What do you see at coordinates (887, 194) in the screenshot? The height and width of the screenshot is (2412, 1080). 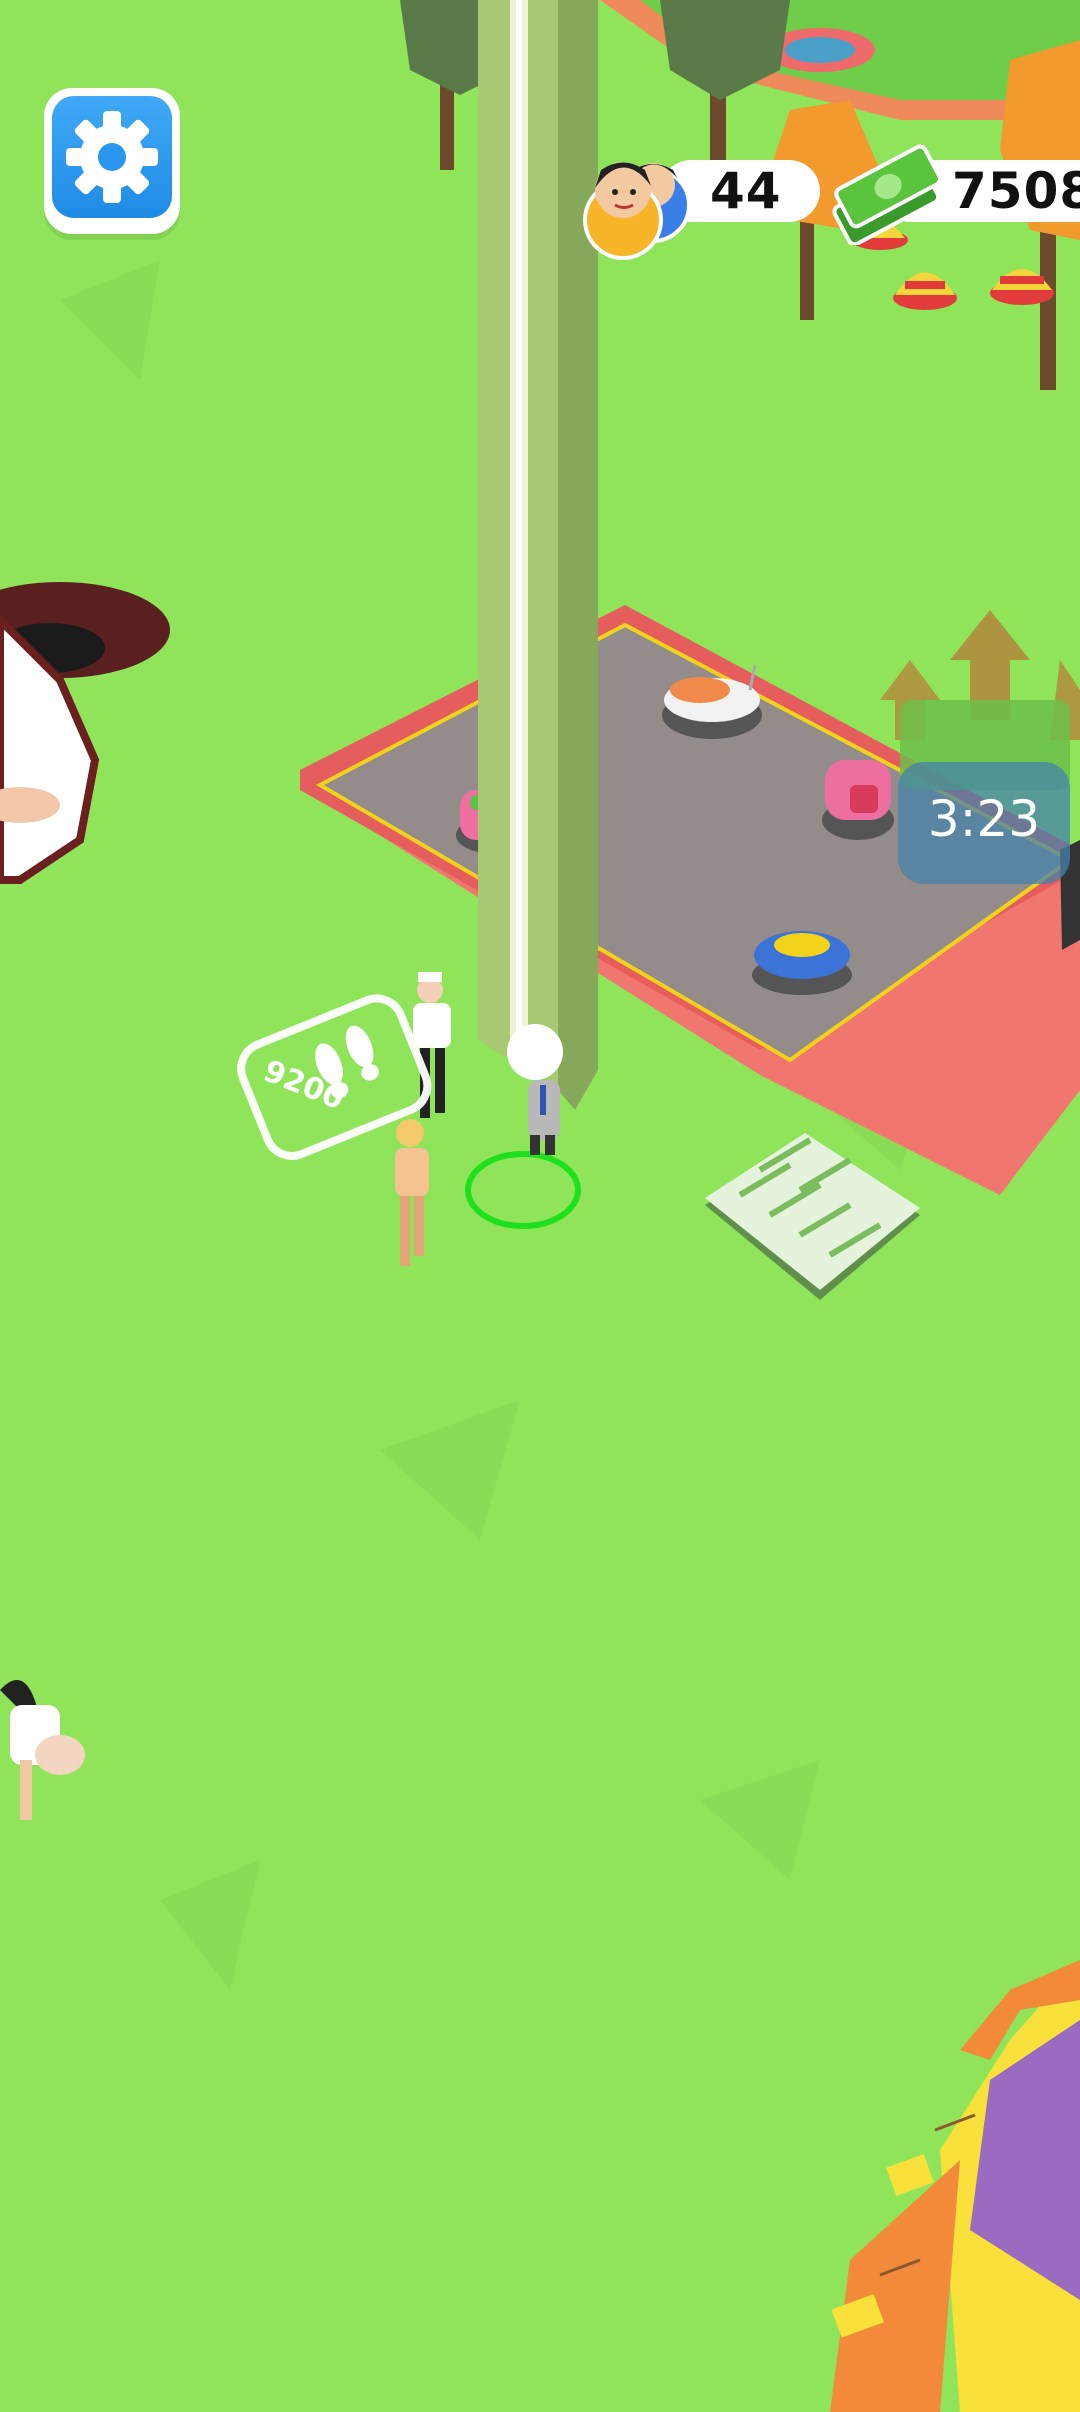 I see `cash-stack-icon` at bounding box center [887, 194].